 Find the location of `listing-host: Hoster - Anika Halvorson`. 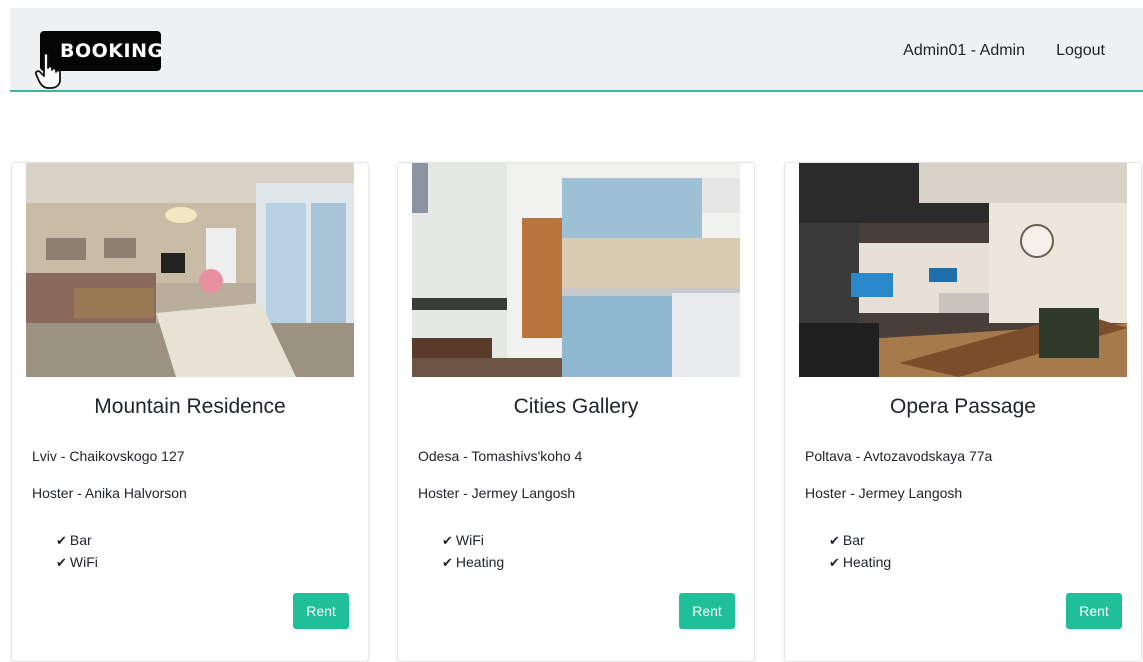

listing-host: Hoster - Anika Halvorson is located at coordinates (109, 493).